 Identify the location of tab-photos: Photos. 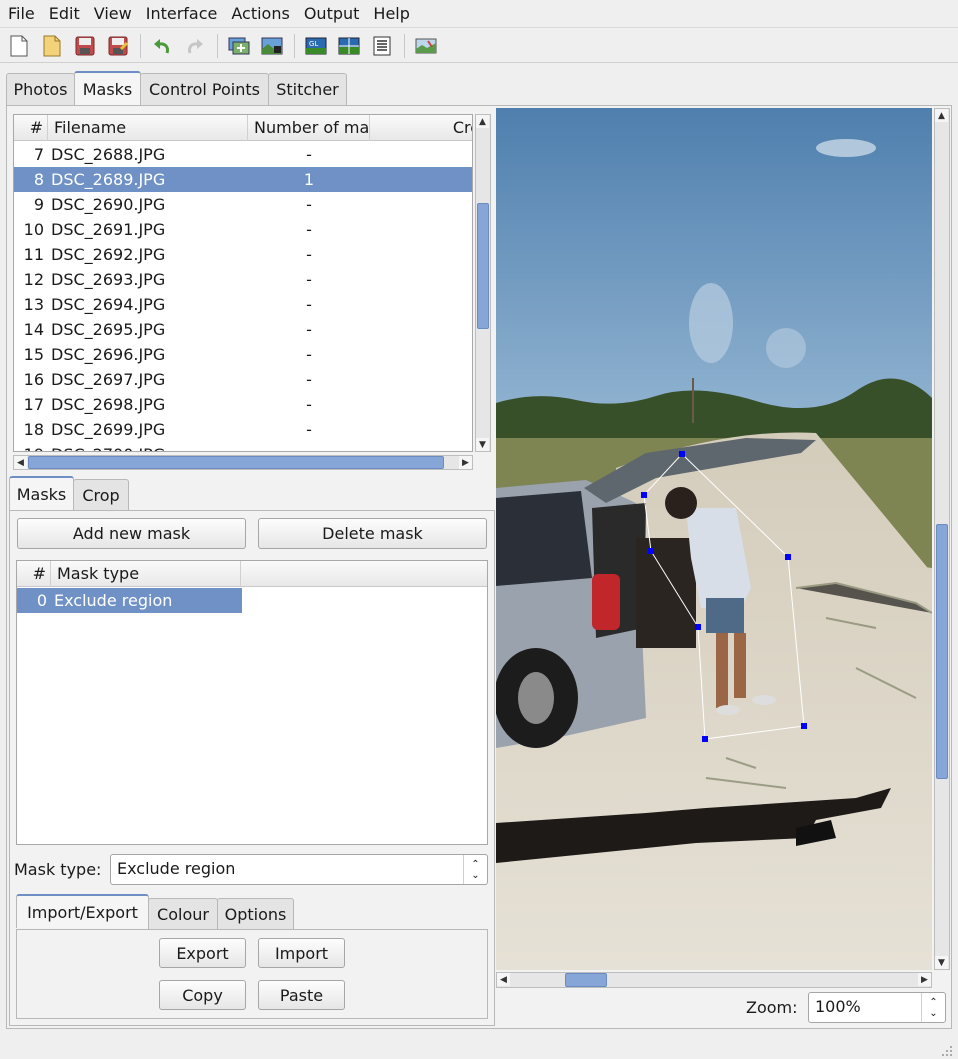
(40, 89).